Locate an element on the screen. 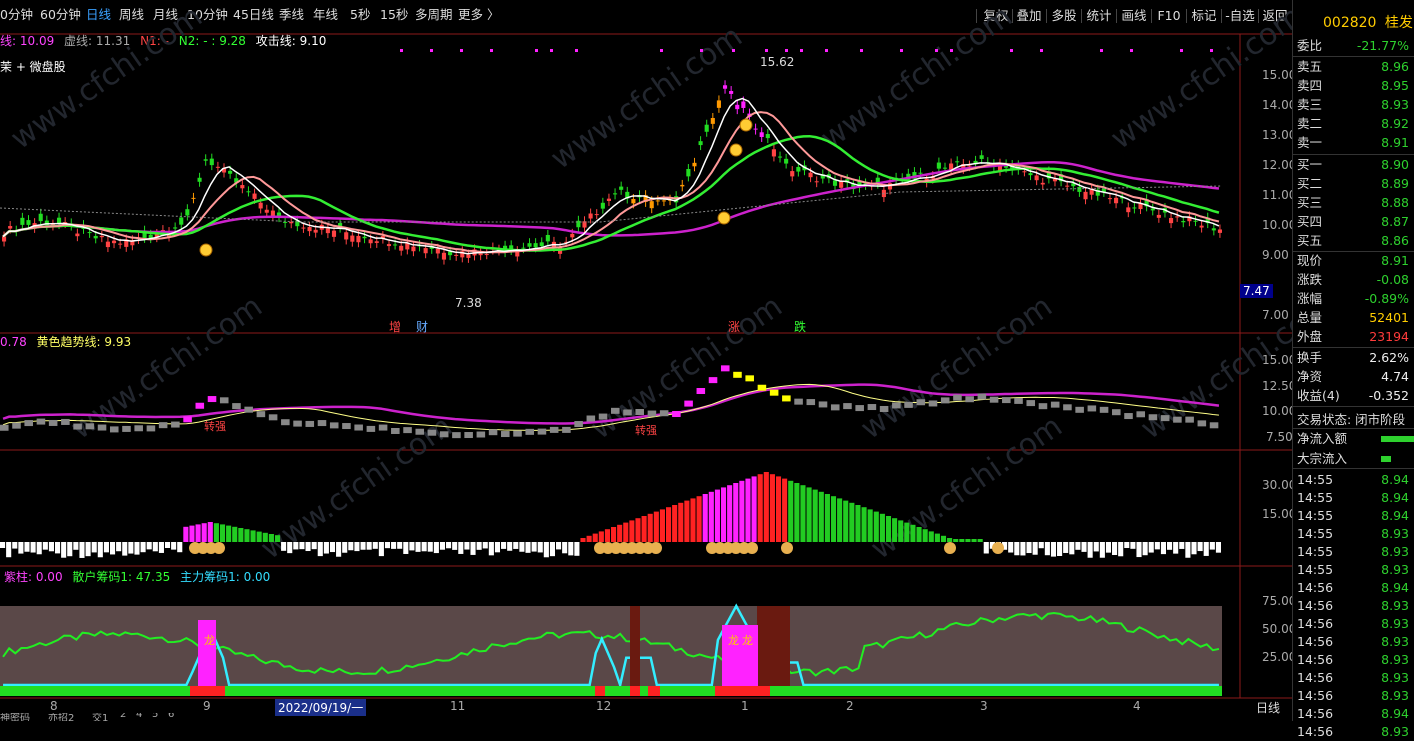 This screenshot has width=1414, height=741. ask-row: 卖四 8.95 is located at coordinates (1355, 86).